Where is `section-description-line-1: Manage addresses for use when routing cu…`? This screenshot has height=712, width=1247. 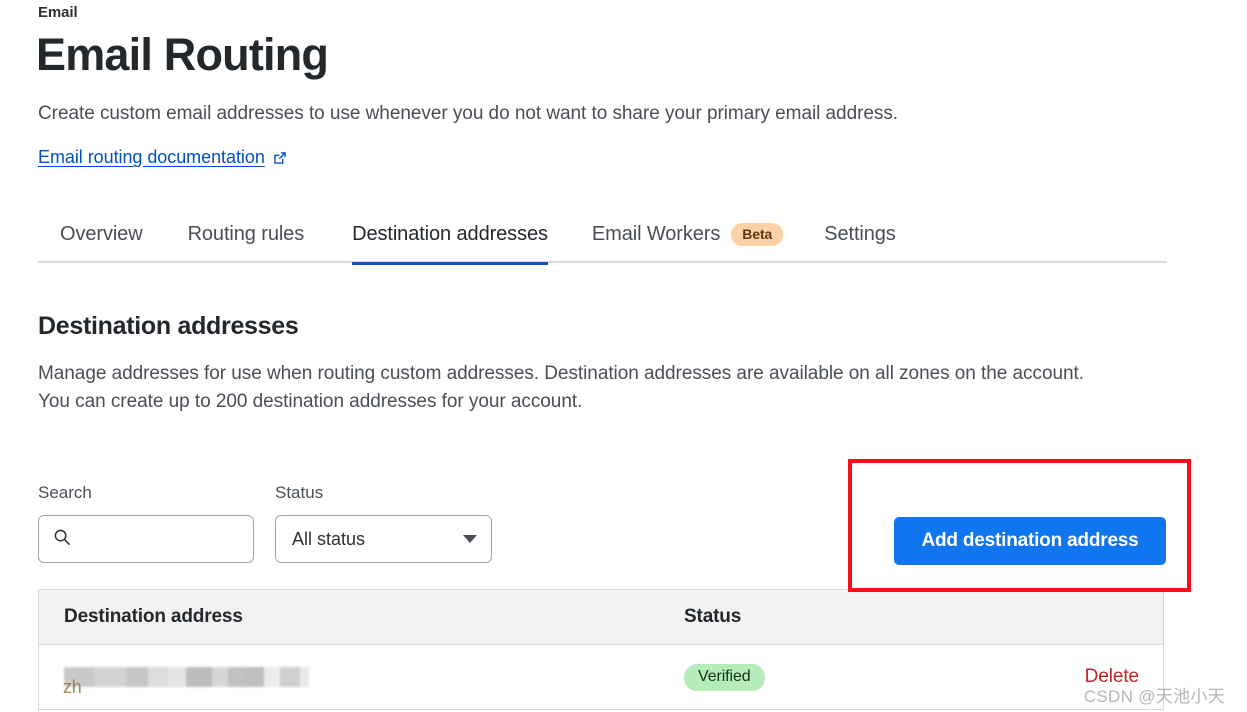 section-description-line-1: Manage addresses for use when routing cu… is located at coordinates (561, 373).